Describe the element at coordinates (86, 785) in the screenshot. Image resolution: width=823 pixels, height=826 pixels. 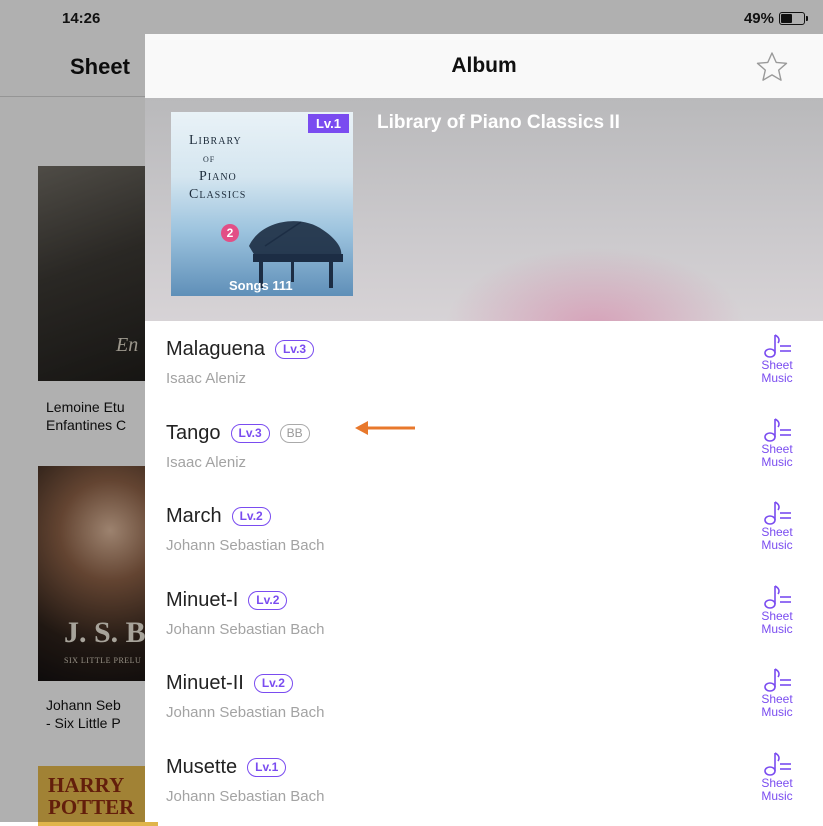
I see `cover-text-line: HARRY` at that location.